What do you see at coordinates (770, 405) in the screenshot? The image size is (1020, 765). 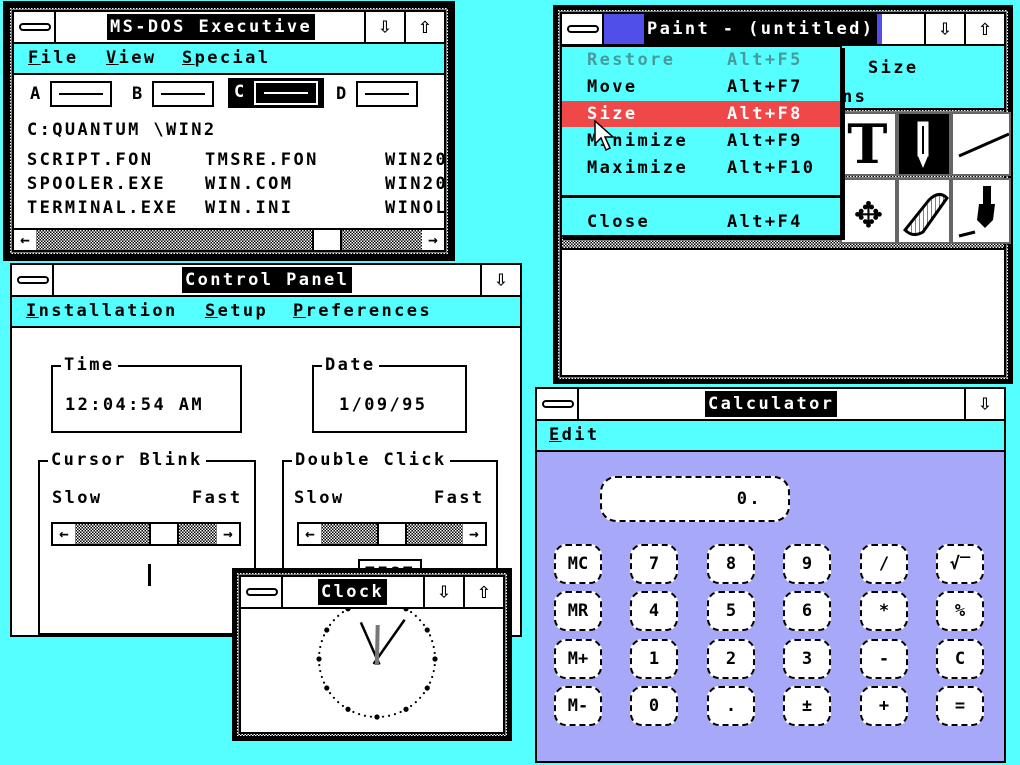 I see `title-bar: Calculator ⇩` at bounding box center [770, 405].